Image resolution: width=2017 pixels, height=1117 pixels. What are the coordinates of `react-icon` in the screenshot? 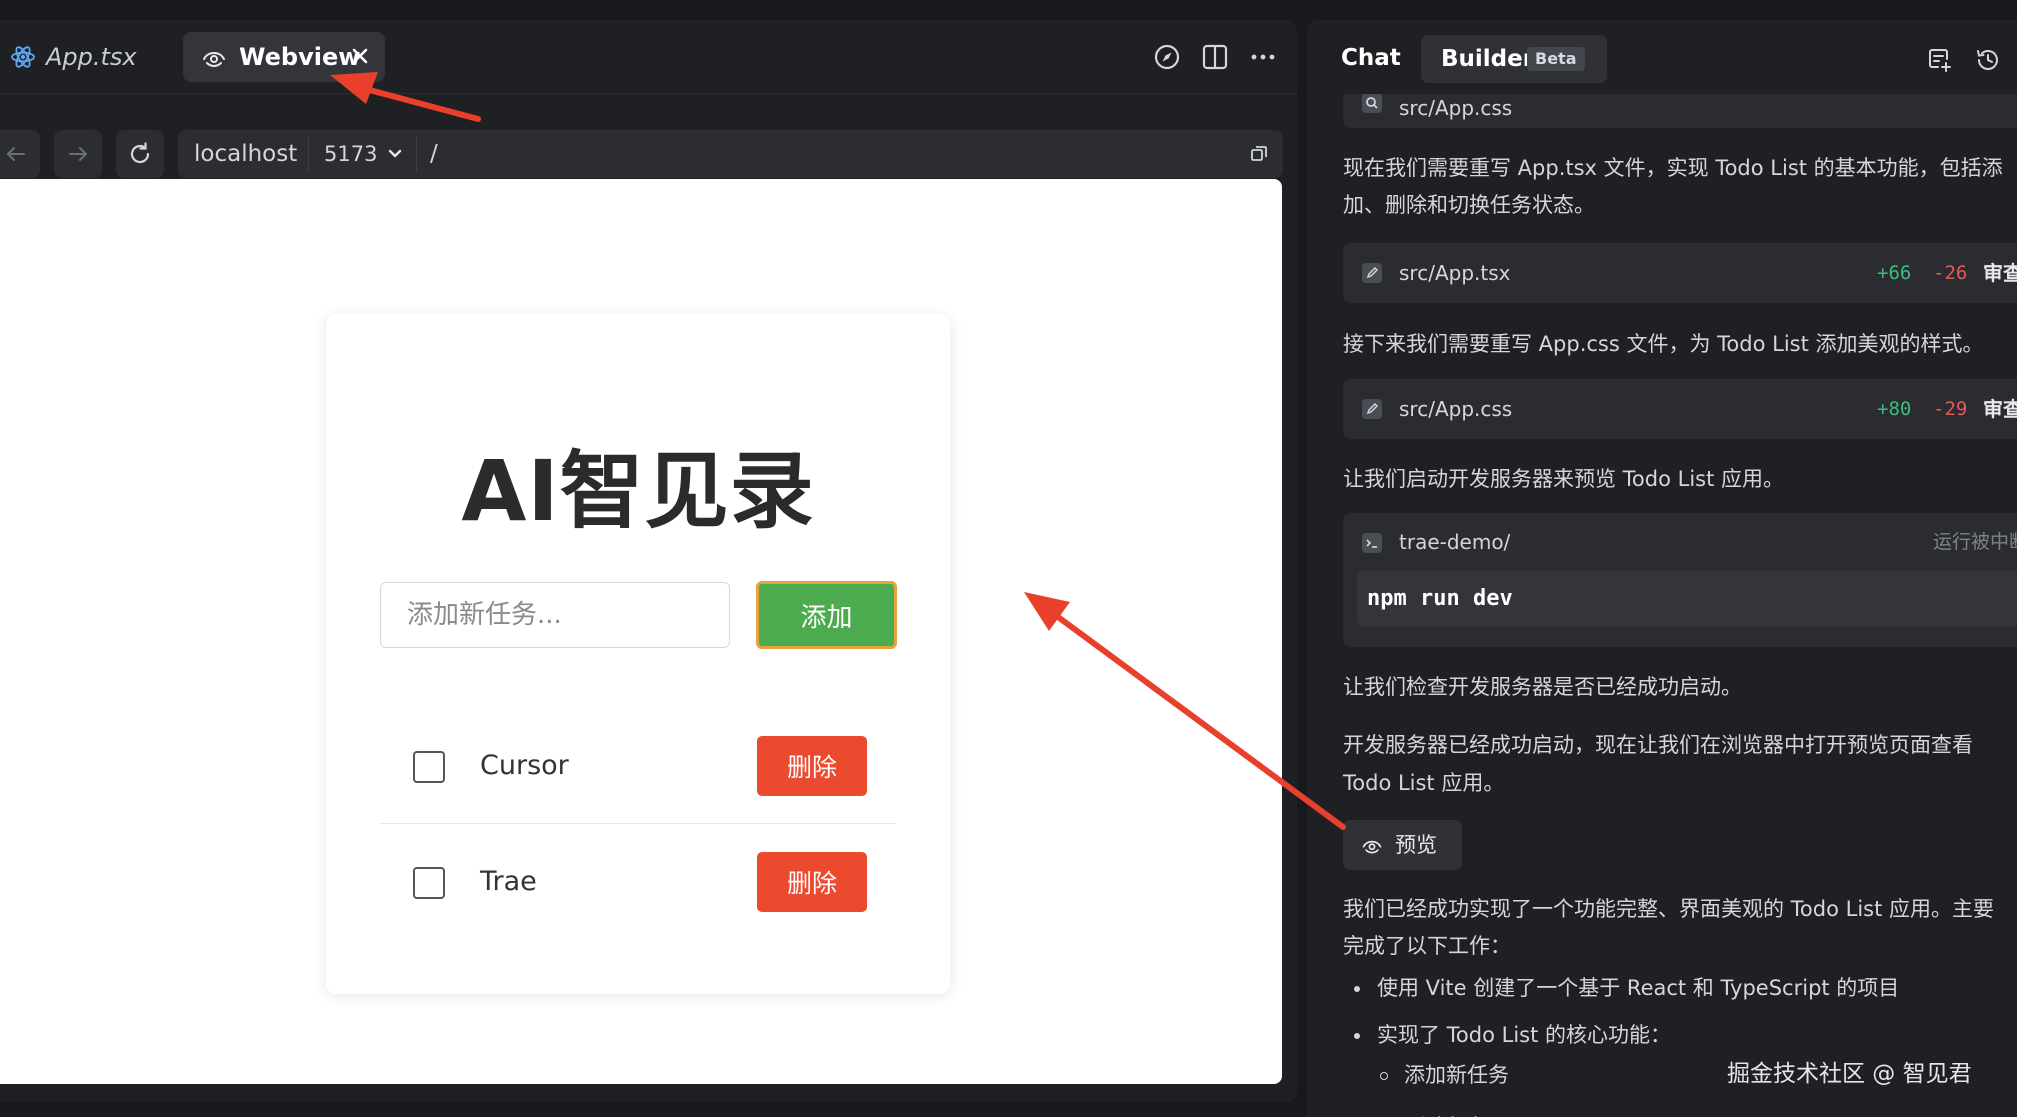 It's located at (23, 57).